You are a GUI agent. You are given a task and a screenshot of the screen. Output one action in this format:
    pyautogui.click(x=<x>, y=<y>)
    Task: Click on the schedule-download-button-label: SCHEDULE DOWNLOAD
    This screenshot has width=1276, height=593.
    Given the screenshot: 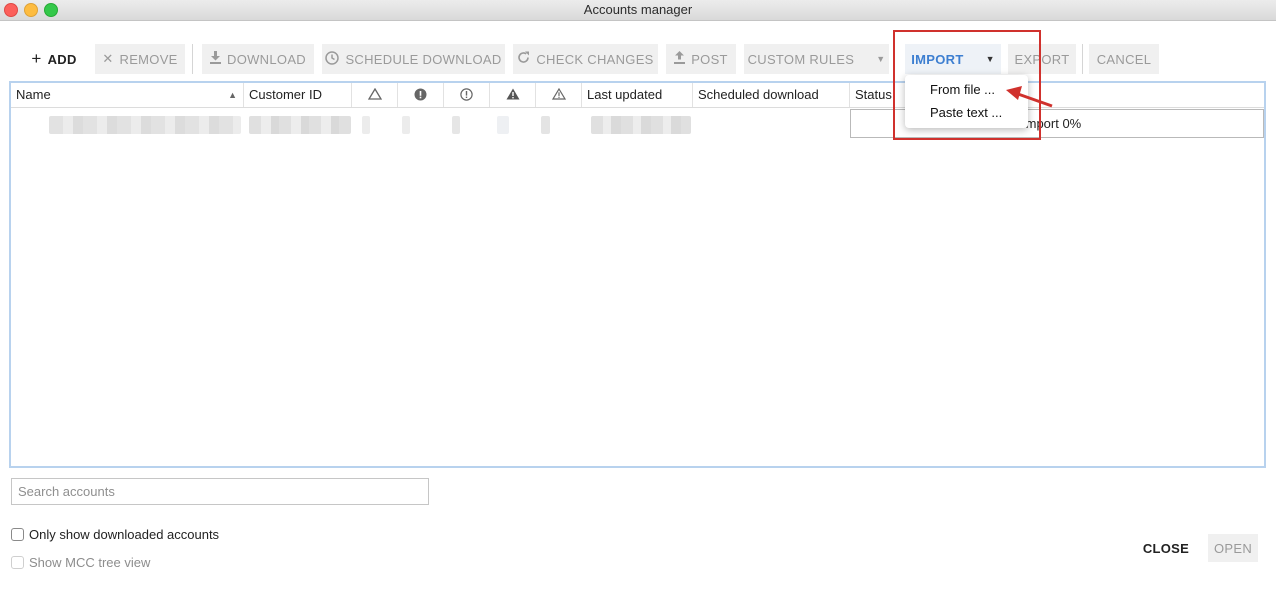 What is the action you would take?
    pyautogui.click(x=423, y=59)
    